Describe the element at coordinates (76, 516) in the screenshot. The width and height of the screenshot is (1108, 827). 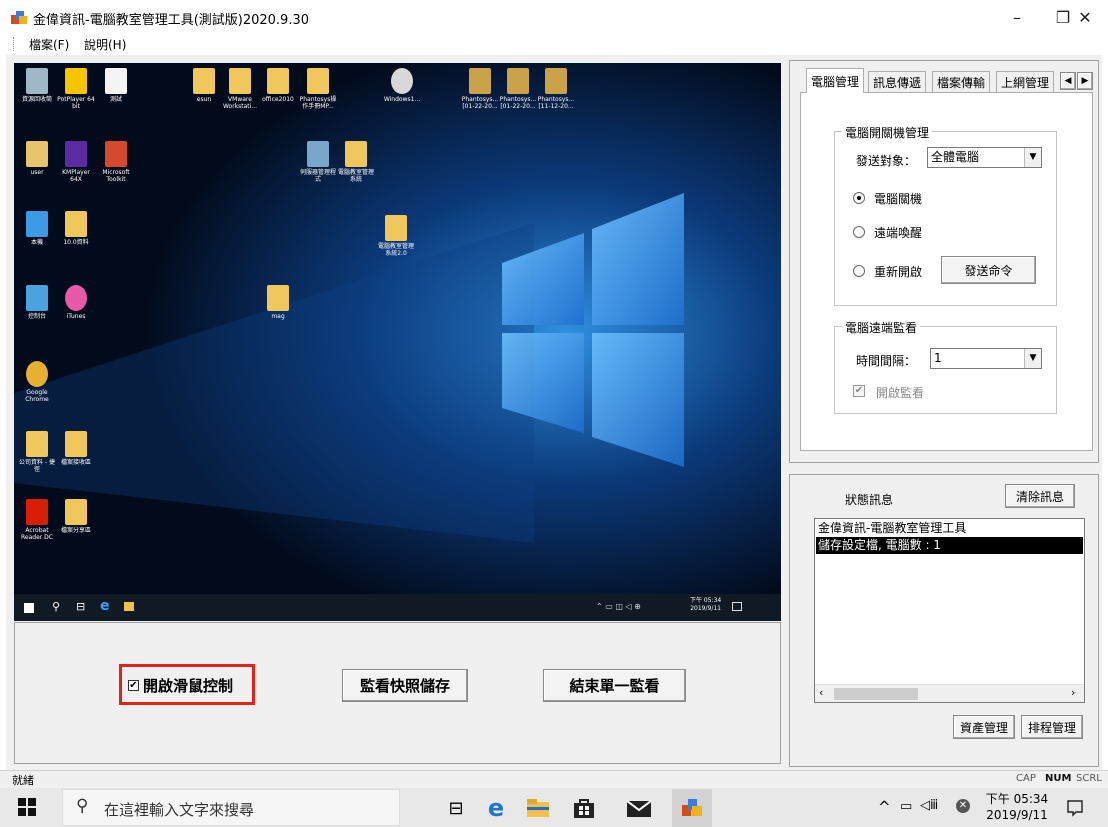
I see `desktop-icon: 檔案分享區` at that location.